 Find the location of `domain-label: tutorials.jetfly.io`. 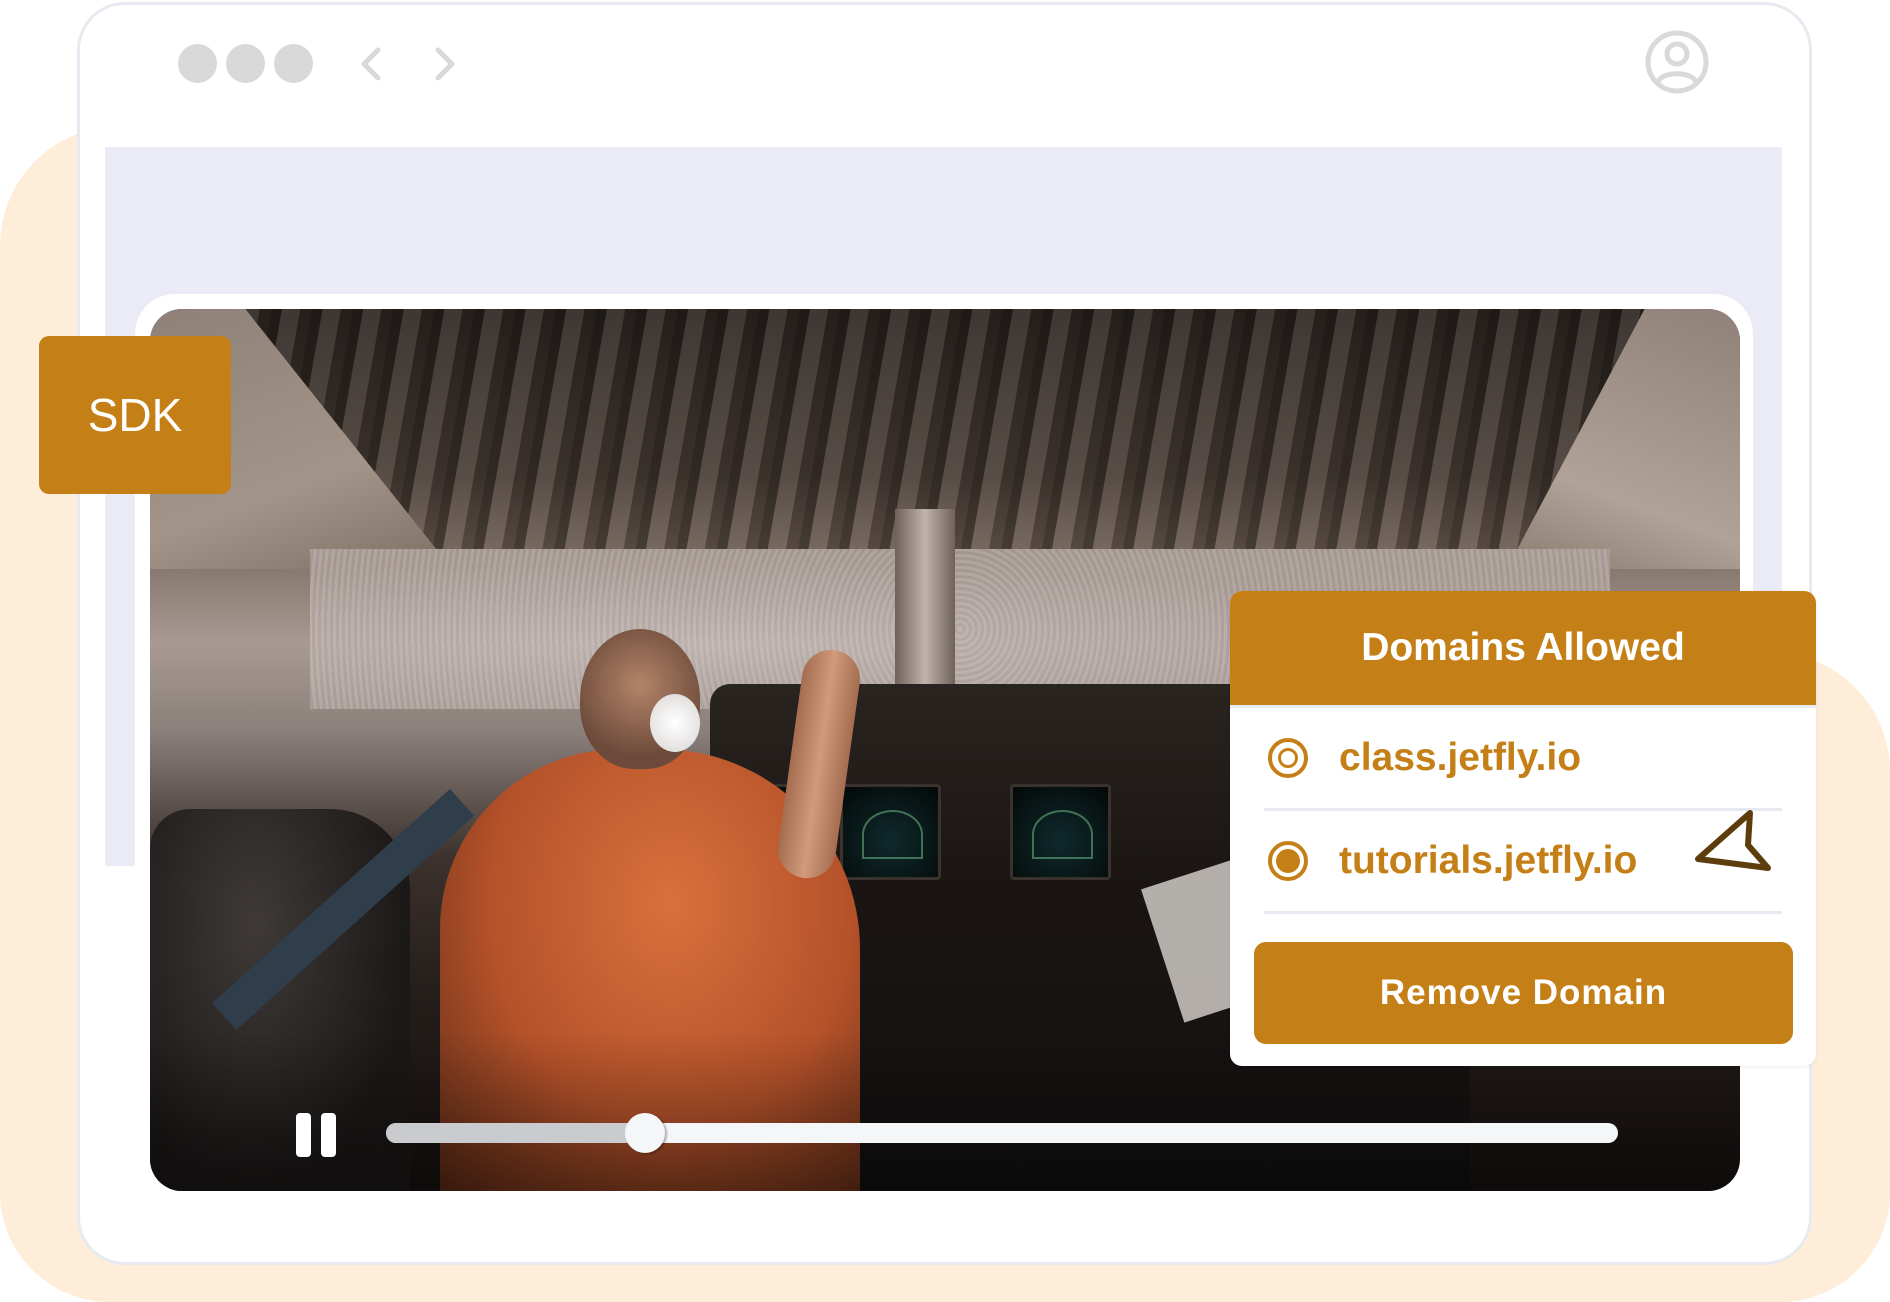

domain-label: tutorials.jetfly.io is located at coordinates (1488, 860).